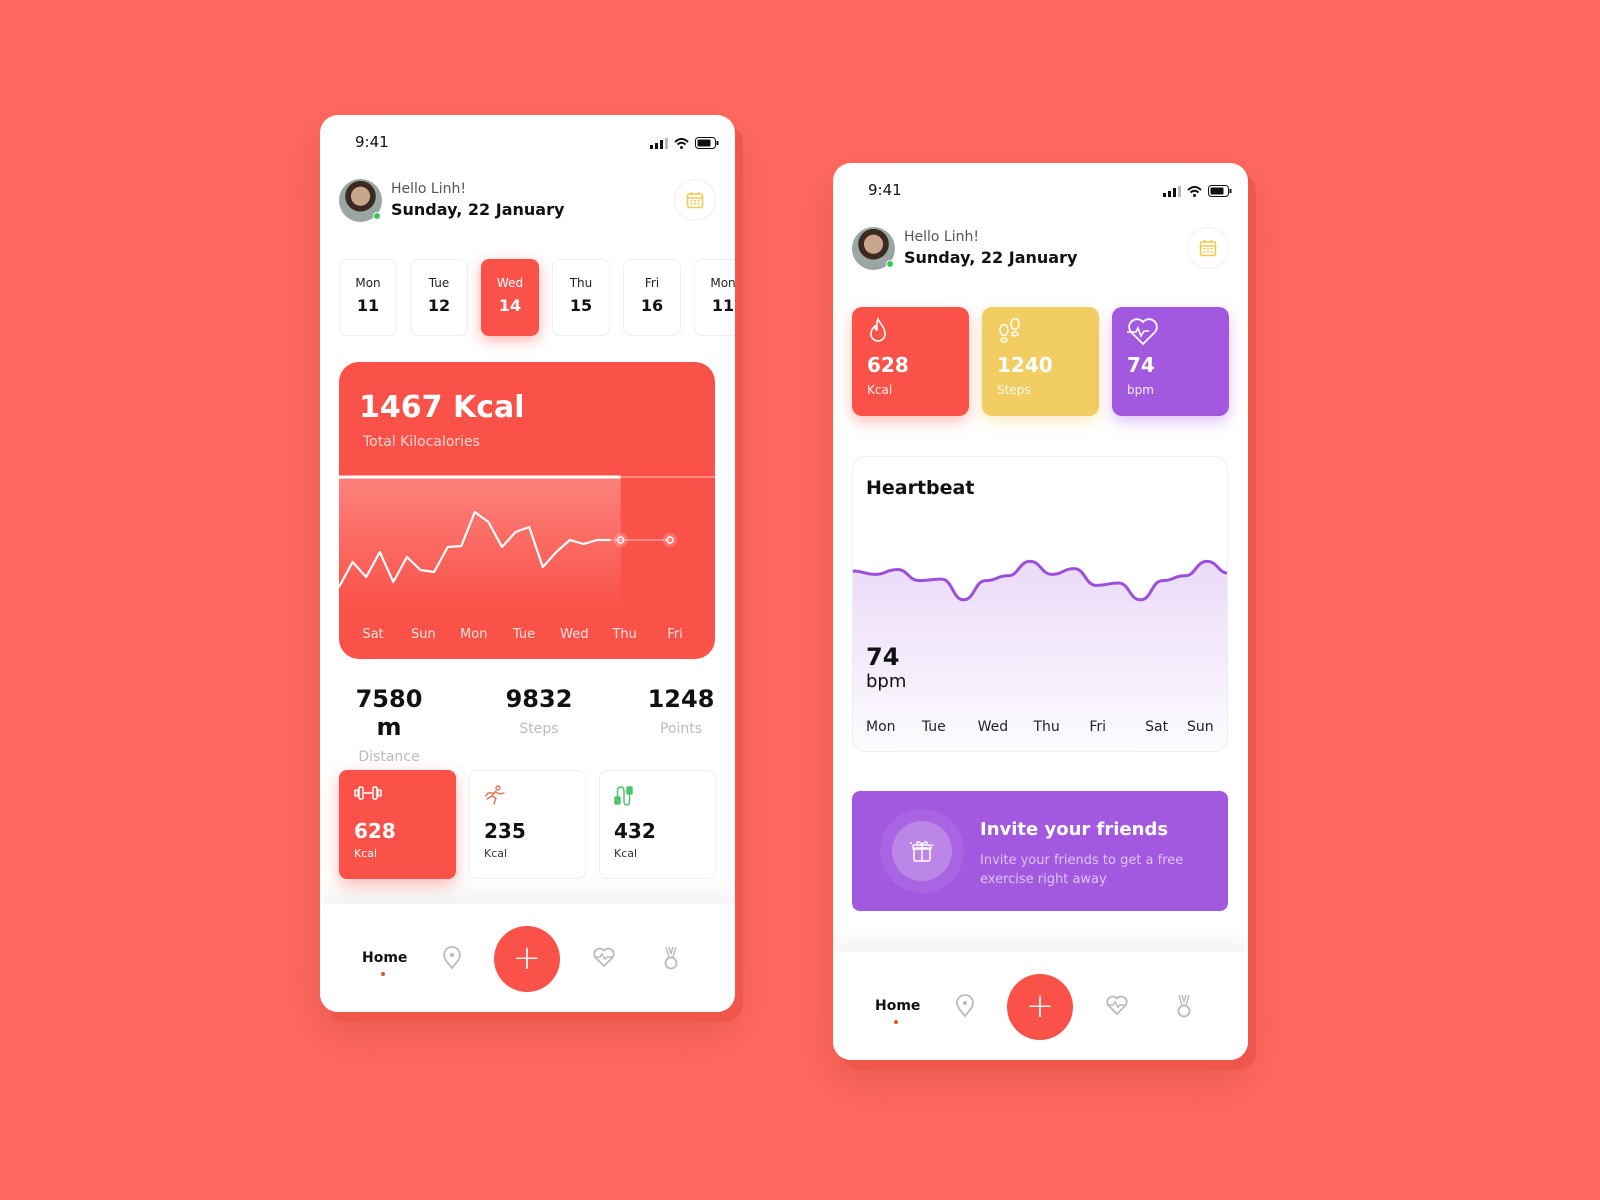 The height and width of the screenshot is (1200, 1600). I want to click on day-name: Fri, so click(652, 283).